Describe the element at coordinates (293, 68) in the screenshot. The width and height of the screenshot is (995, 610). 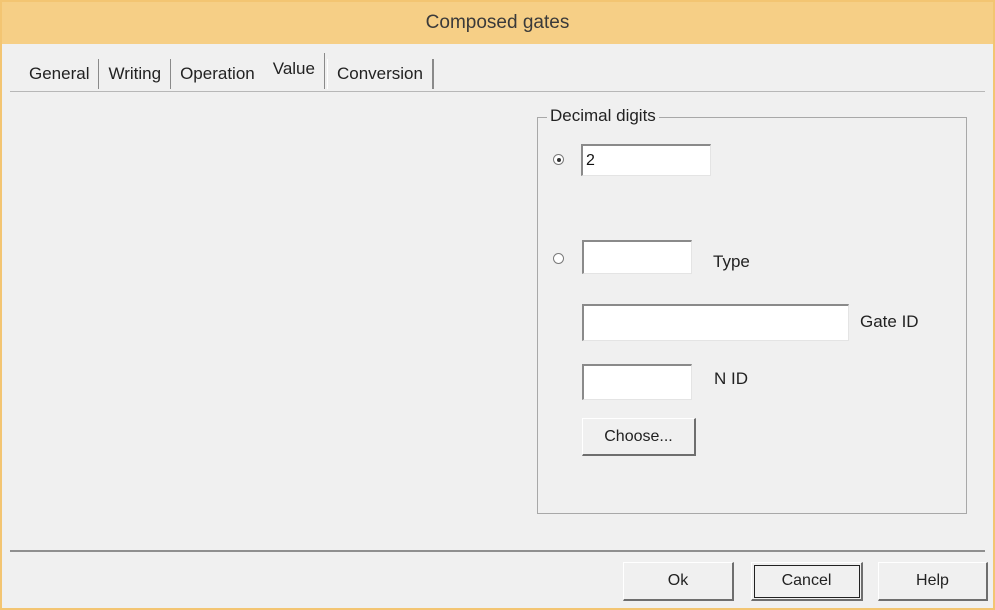
I see `tab-value-label: Value` at that location.